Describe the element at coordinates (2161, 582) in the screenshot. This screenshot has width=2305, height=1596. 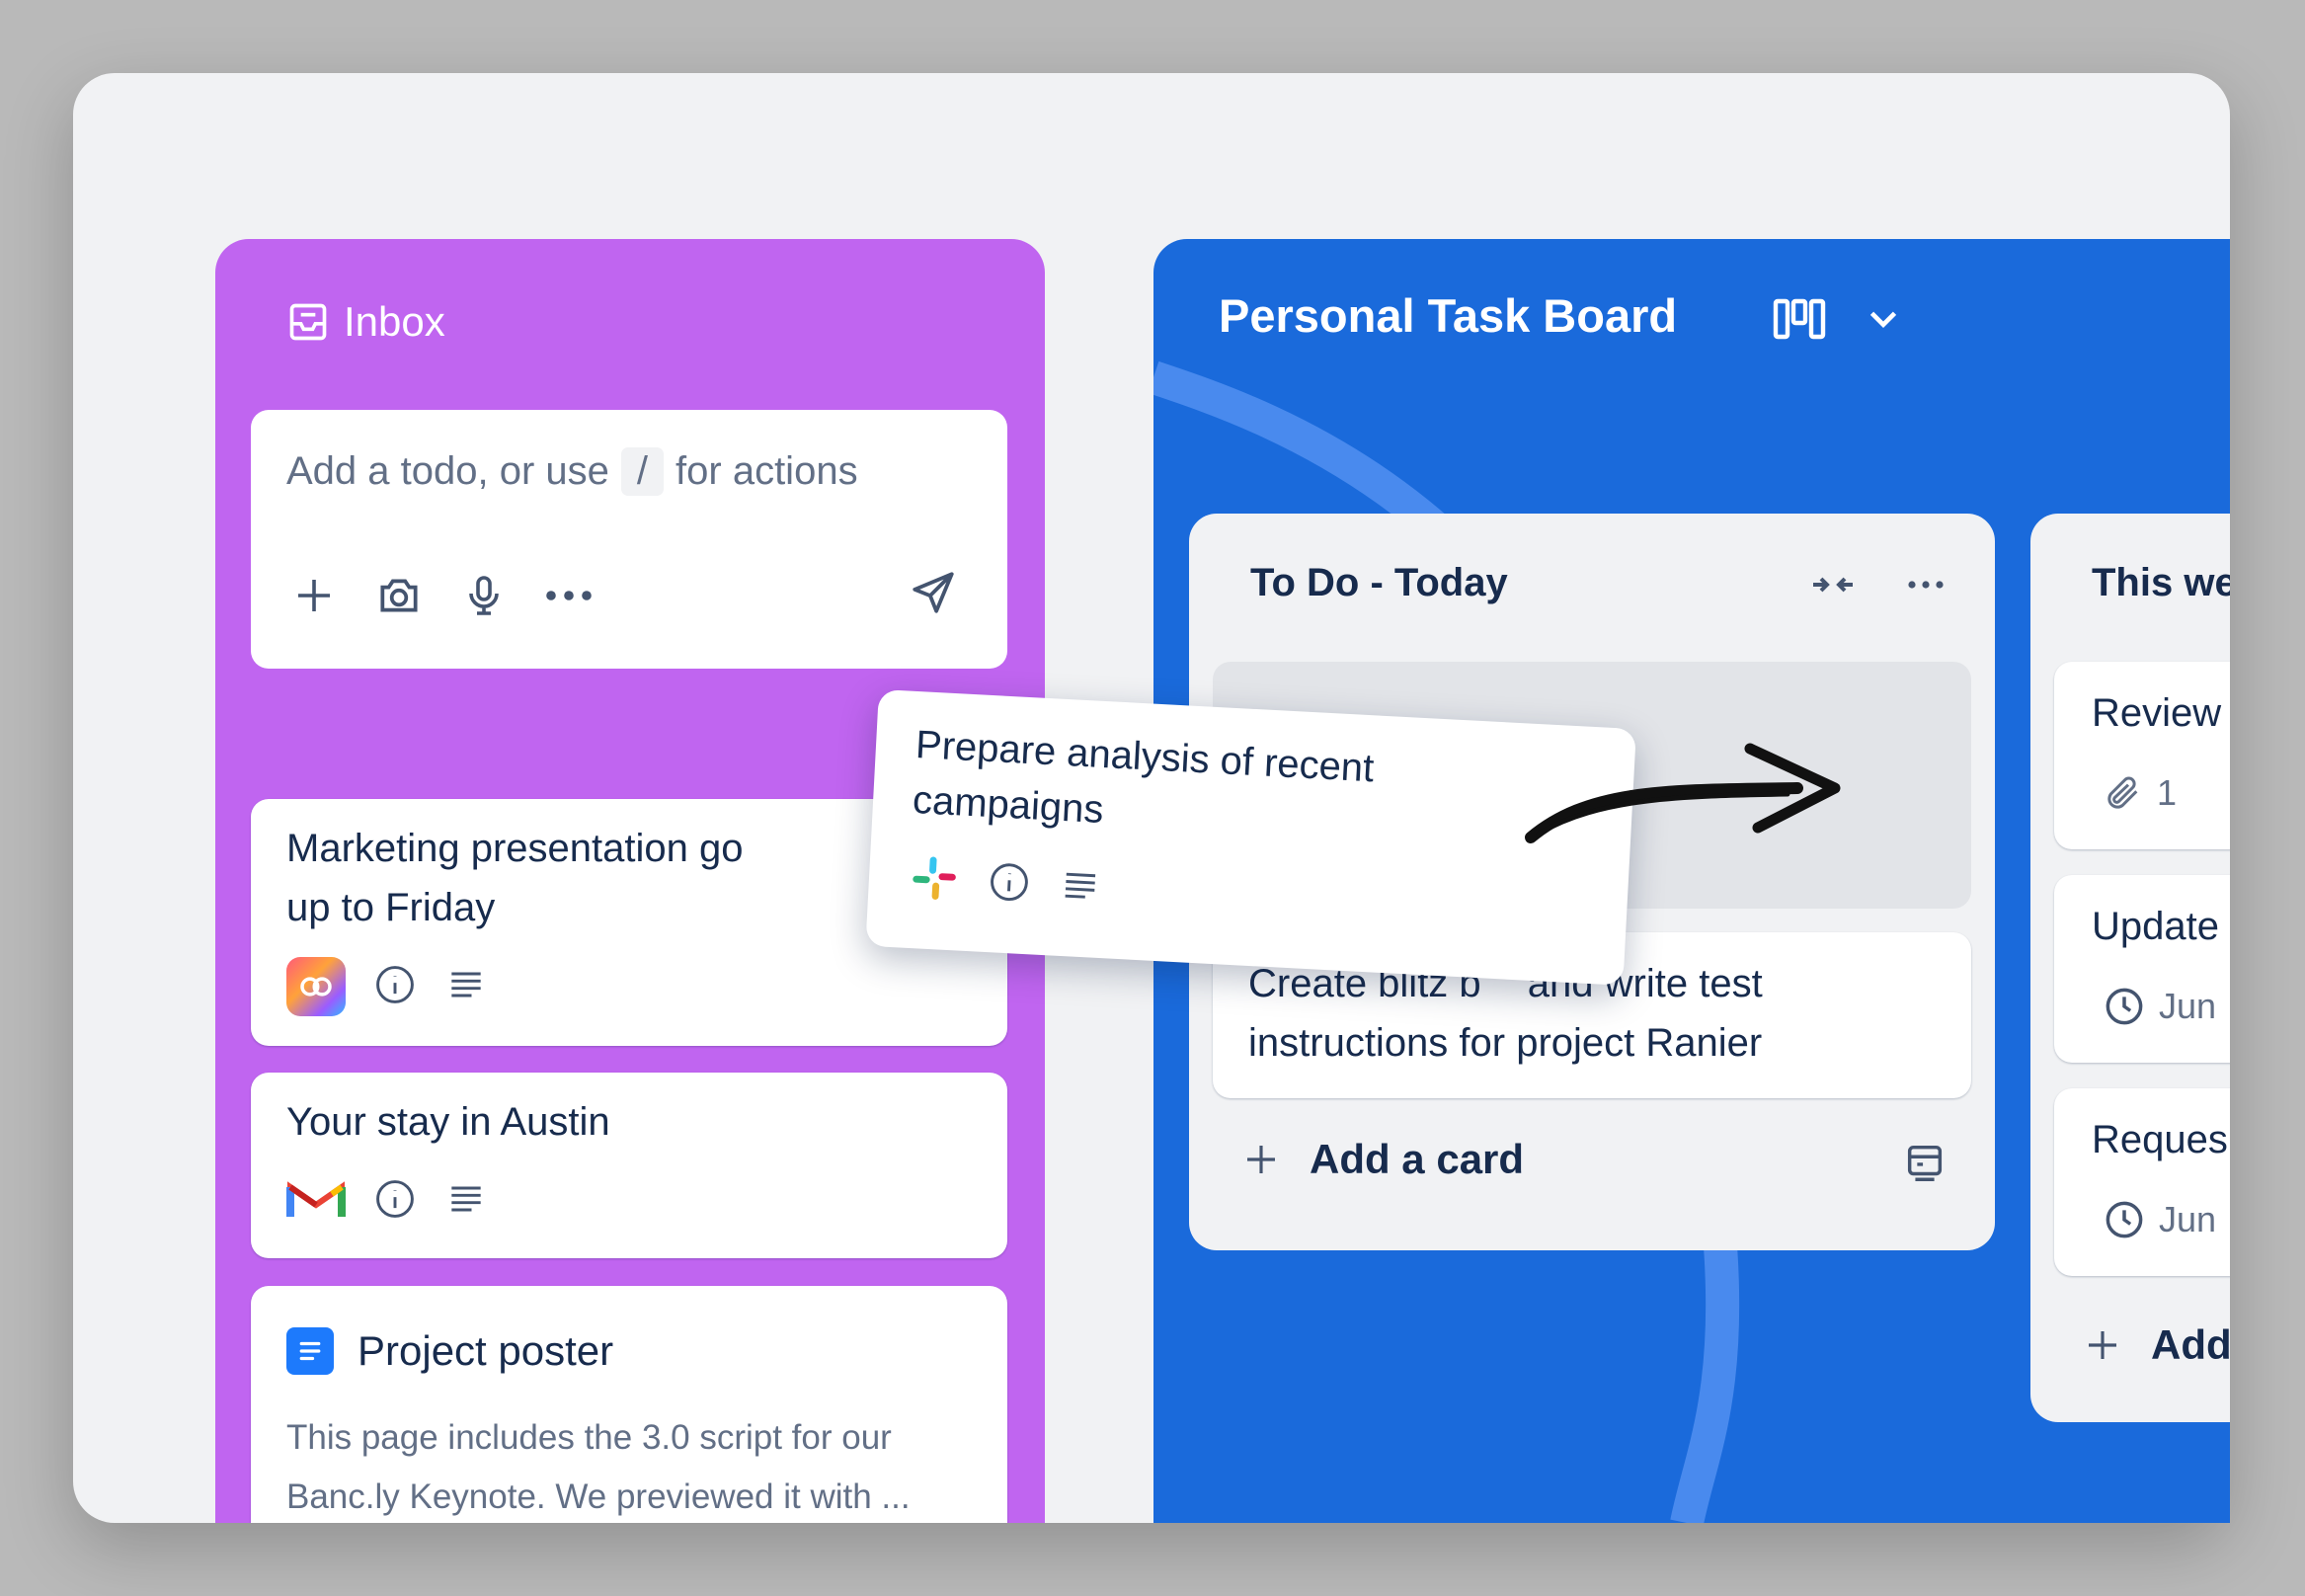
I see `list-title: This we` at that location.